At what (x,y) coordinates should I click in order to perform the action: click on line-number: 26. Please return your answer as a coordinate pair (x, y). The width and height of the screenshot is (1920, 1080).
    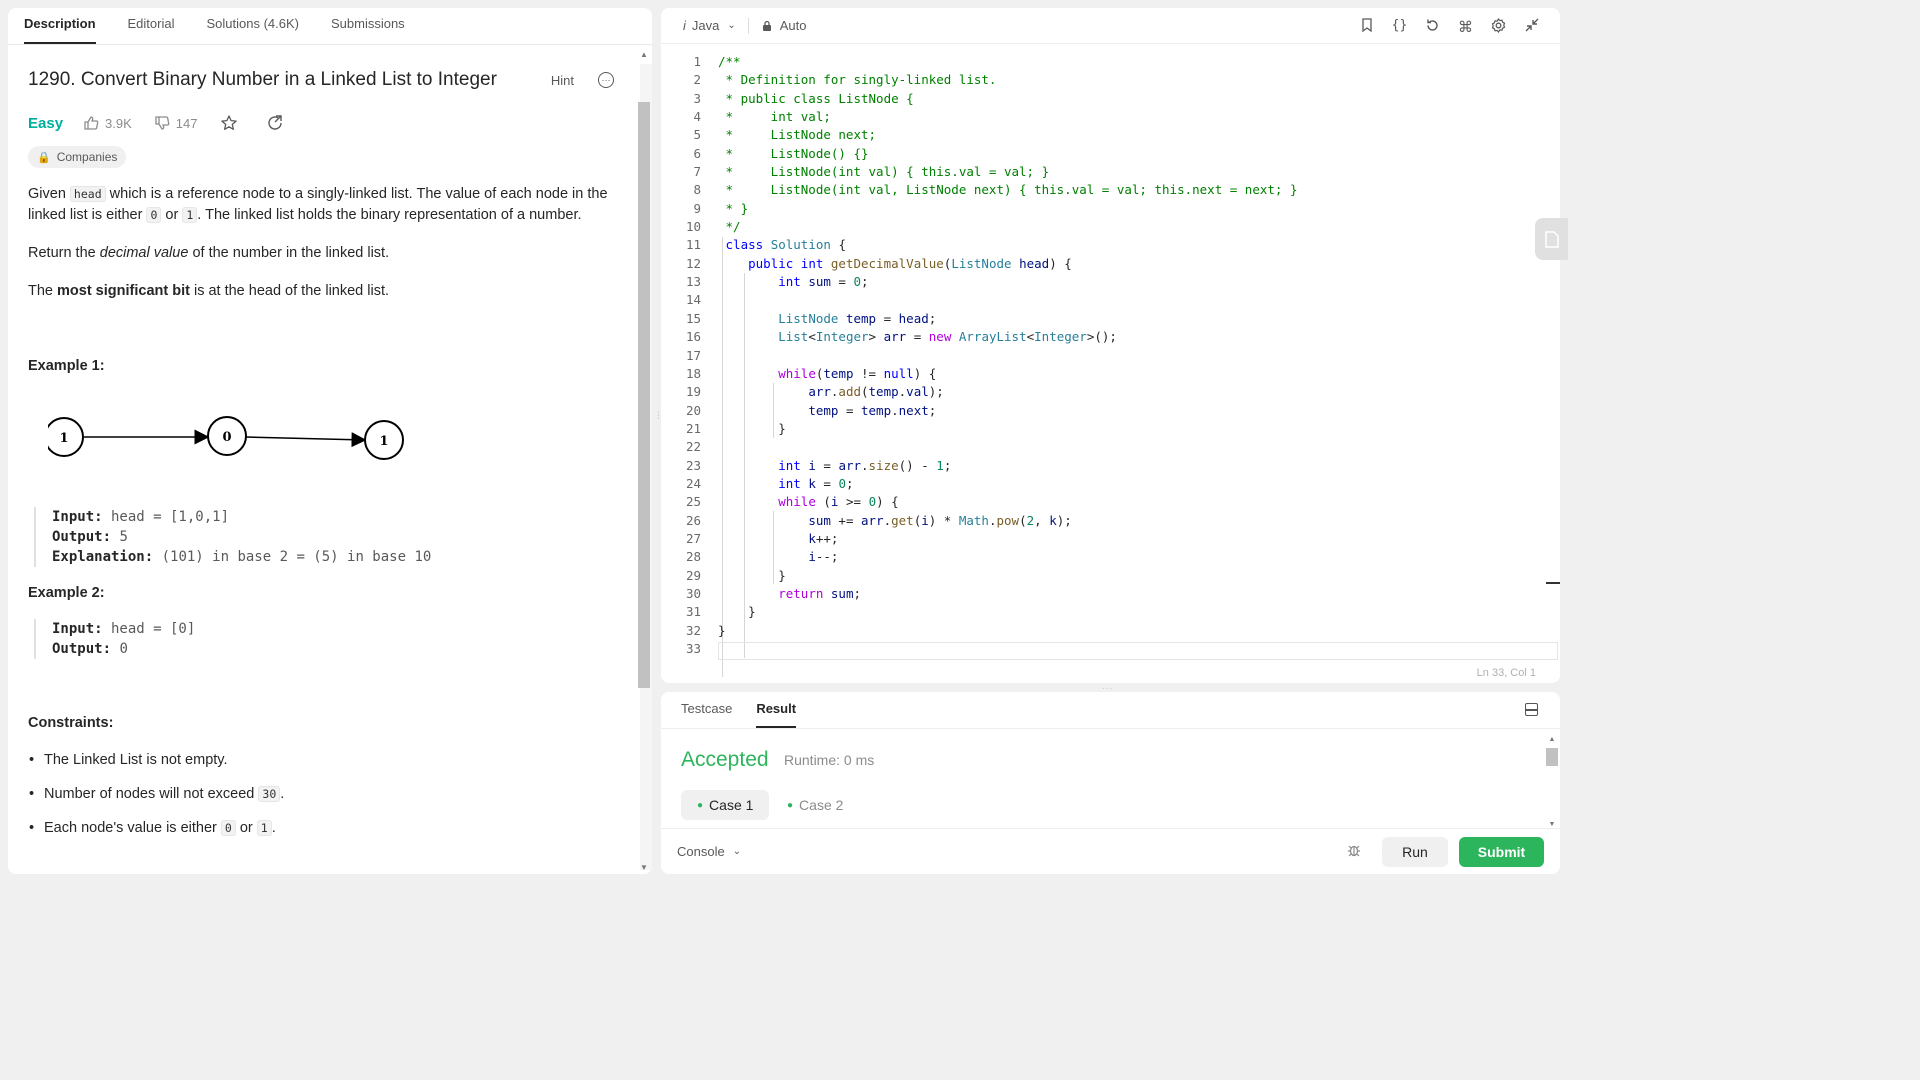
    Looking at the image, I should click on (693, 520).